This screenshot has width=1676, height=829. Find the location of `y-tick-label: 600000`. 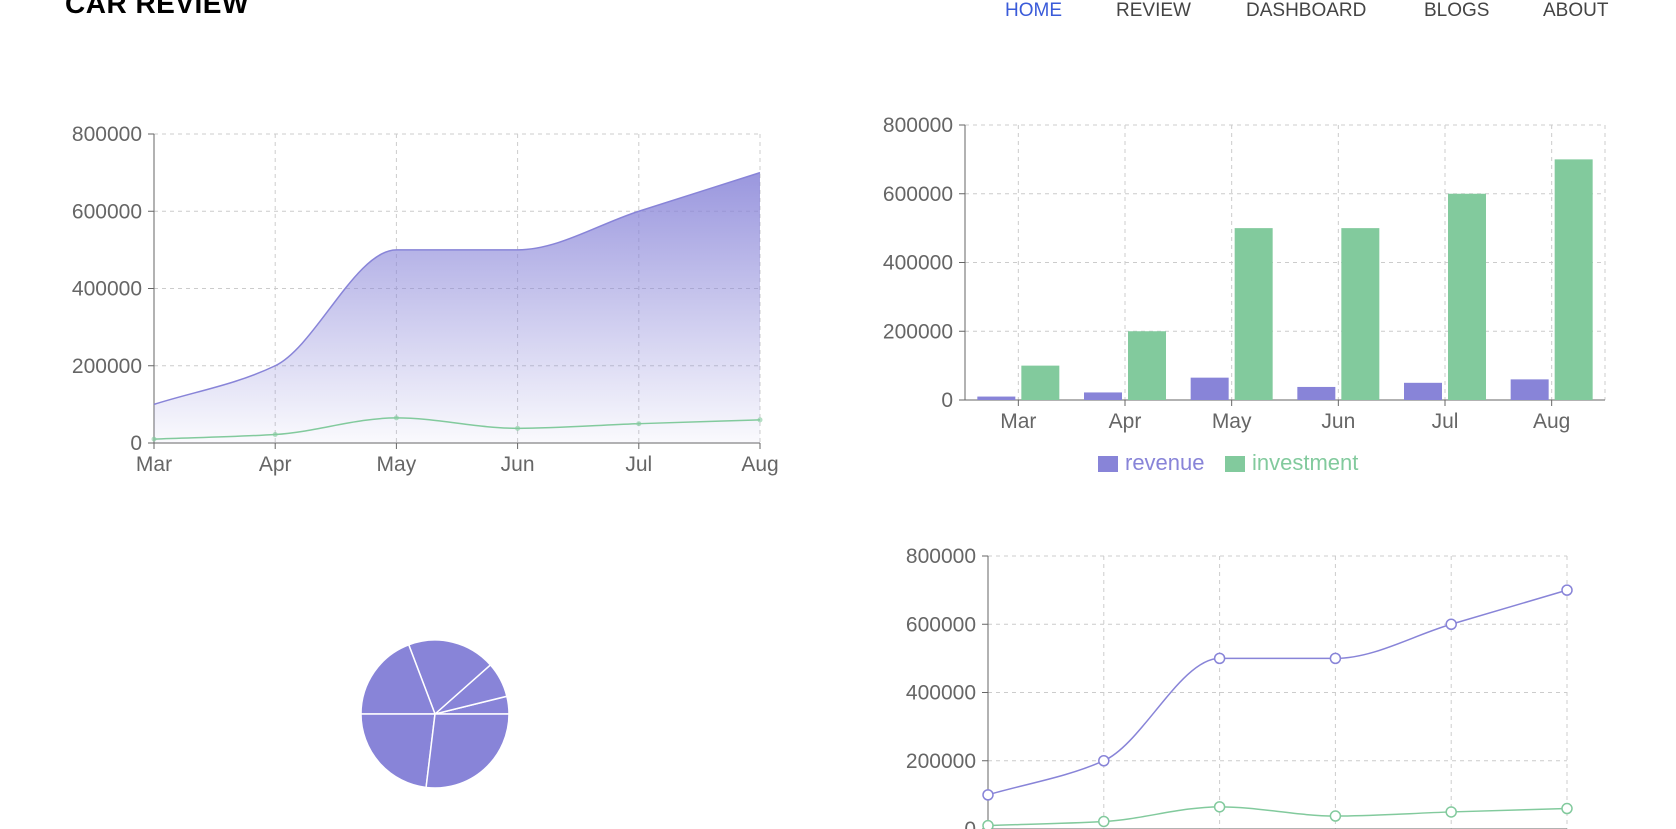

y-tick-label: 600000 is located at coordinates (941, 624).